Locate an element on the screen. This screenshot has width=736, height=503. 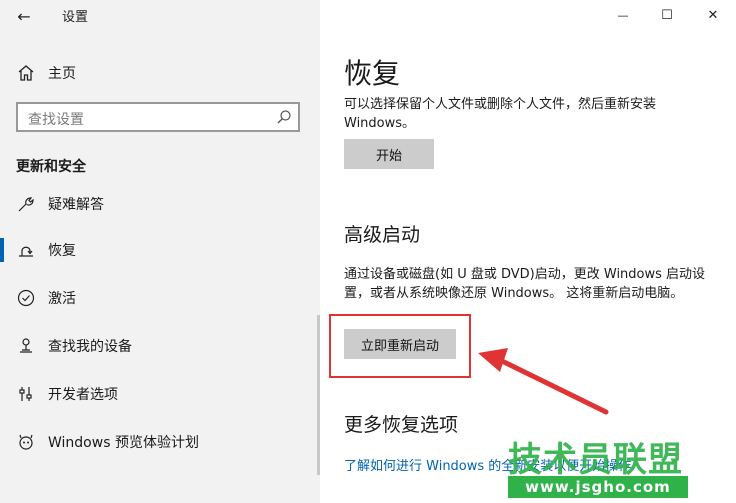
watermark-text: 技术员联盟 is located at coordinates (595, 460).